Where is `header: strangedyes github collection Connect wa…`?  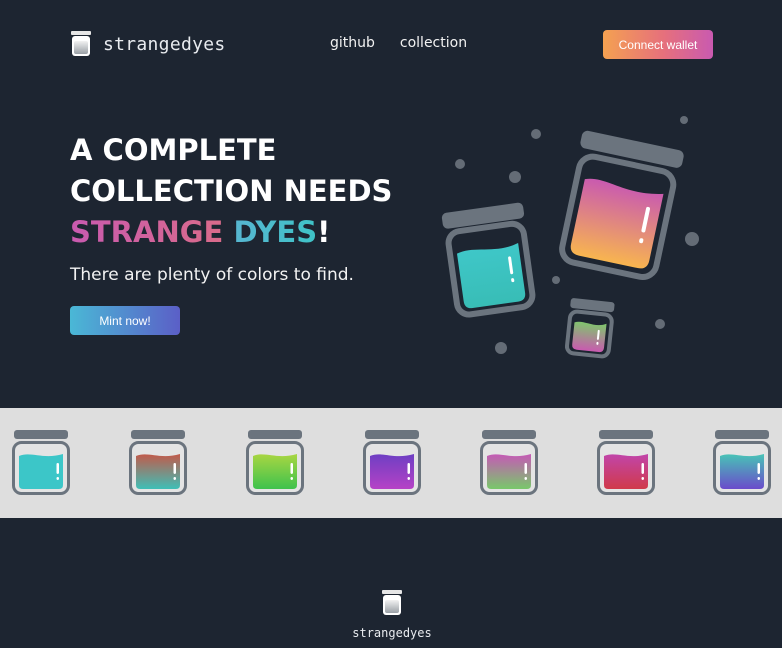 header: strangedyes github collection Connect wa… is located at coordinates (391, 45).